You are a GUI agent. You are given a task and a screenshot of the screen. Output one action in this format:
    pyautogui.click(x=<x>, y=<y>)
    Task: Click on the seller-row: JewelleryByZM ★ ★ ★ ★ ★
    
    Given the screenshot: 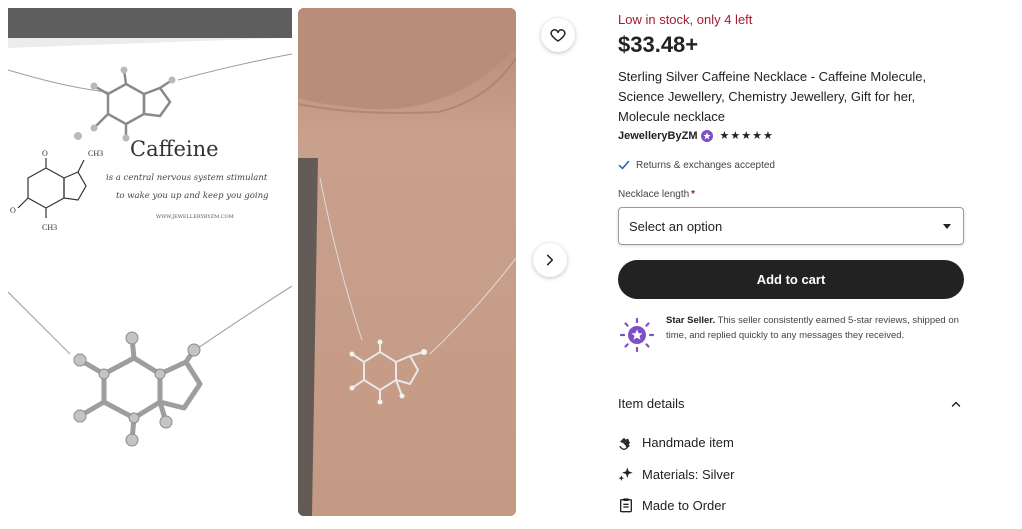 What is the action you would take?
    pyautogui.click(x=695, y=136)
    